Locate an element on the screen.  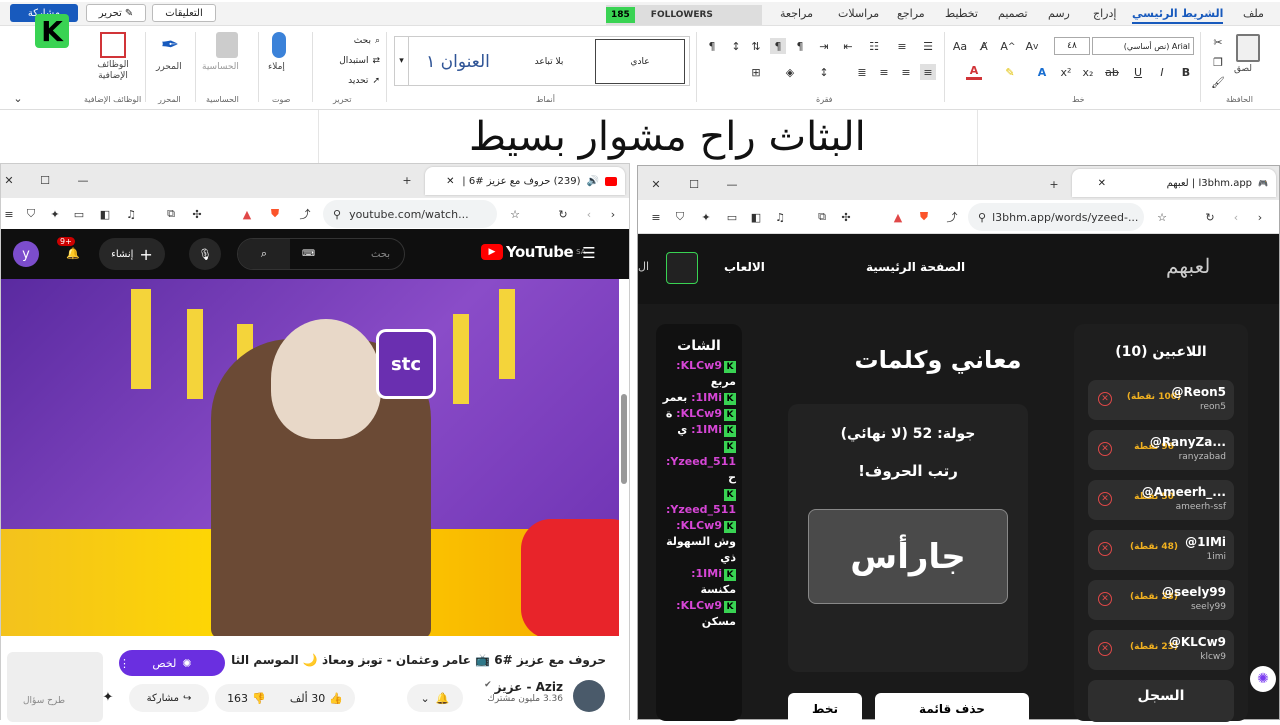
like-button: 👍 30 ألف is located at coordinates (316, 698).